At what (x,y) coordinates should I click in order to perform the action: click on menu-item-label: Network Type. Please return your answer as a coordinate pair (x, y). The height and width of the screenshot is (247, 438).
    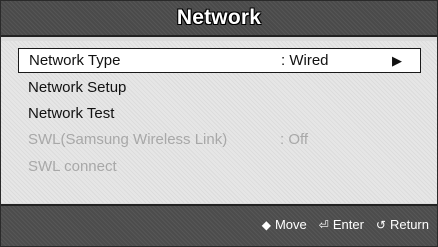
    Looking at the image, I should click on (75, 60).